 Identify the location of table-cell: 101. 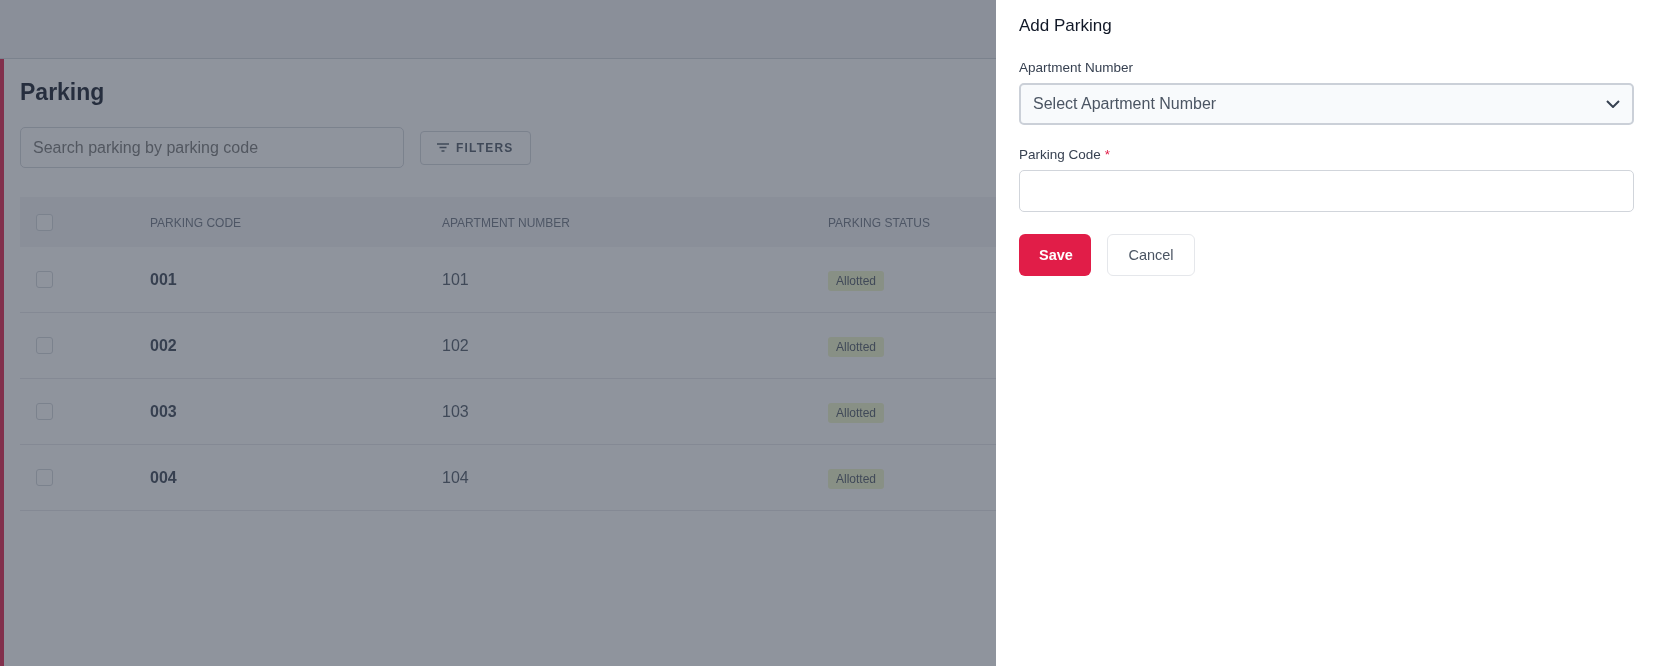
(455, 279).